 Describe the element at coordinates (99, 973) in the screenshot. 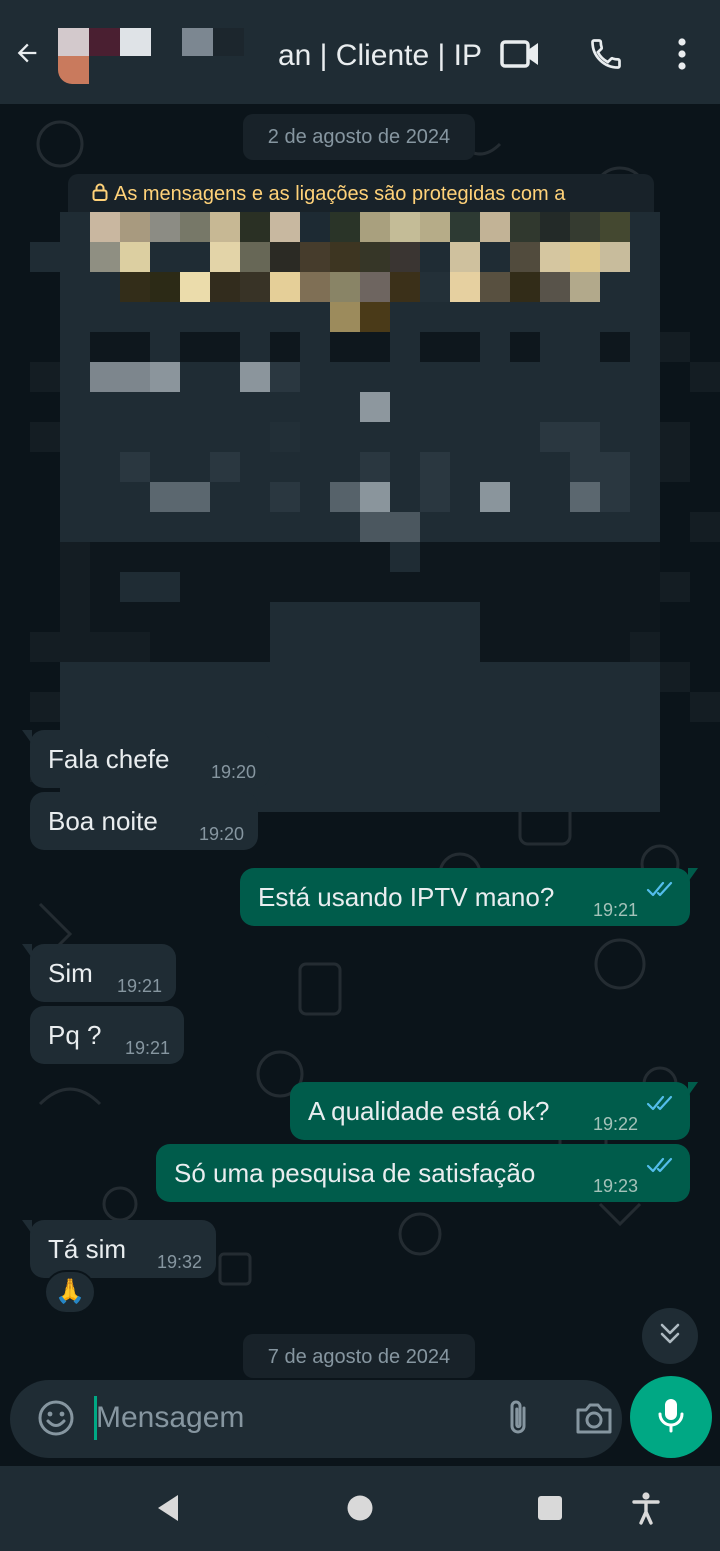

I see `message-bubble-incoming: Sim 19:21` at that location.